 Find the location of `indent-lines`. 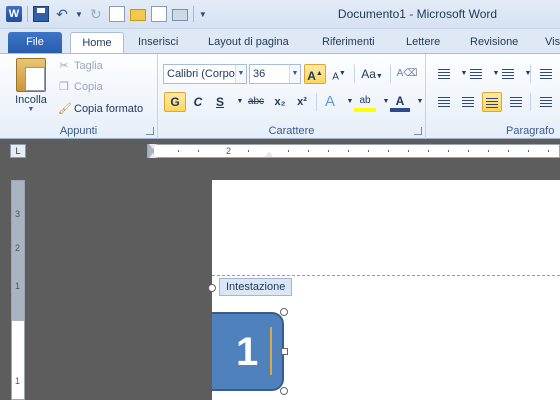

indent-lines is located at coordinates (546, 74).